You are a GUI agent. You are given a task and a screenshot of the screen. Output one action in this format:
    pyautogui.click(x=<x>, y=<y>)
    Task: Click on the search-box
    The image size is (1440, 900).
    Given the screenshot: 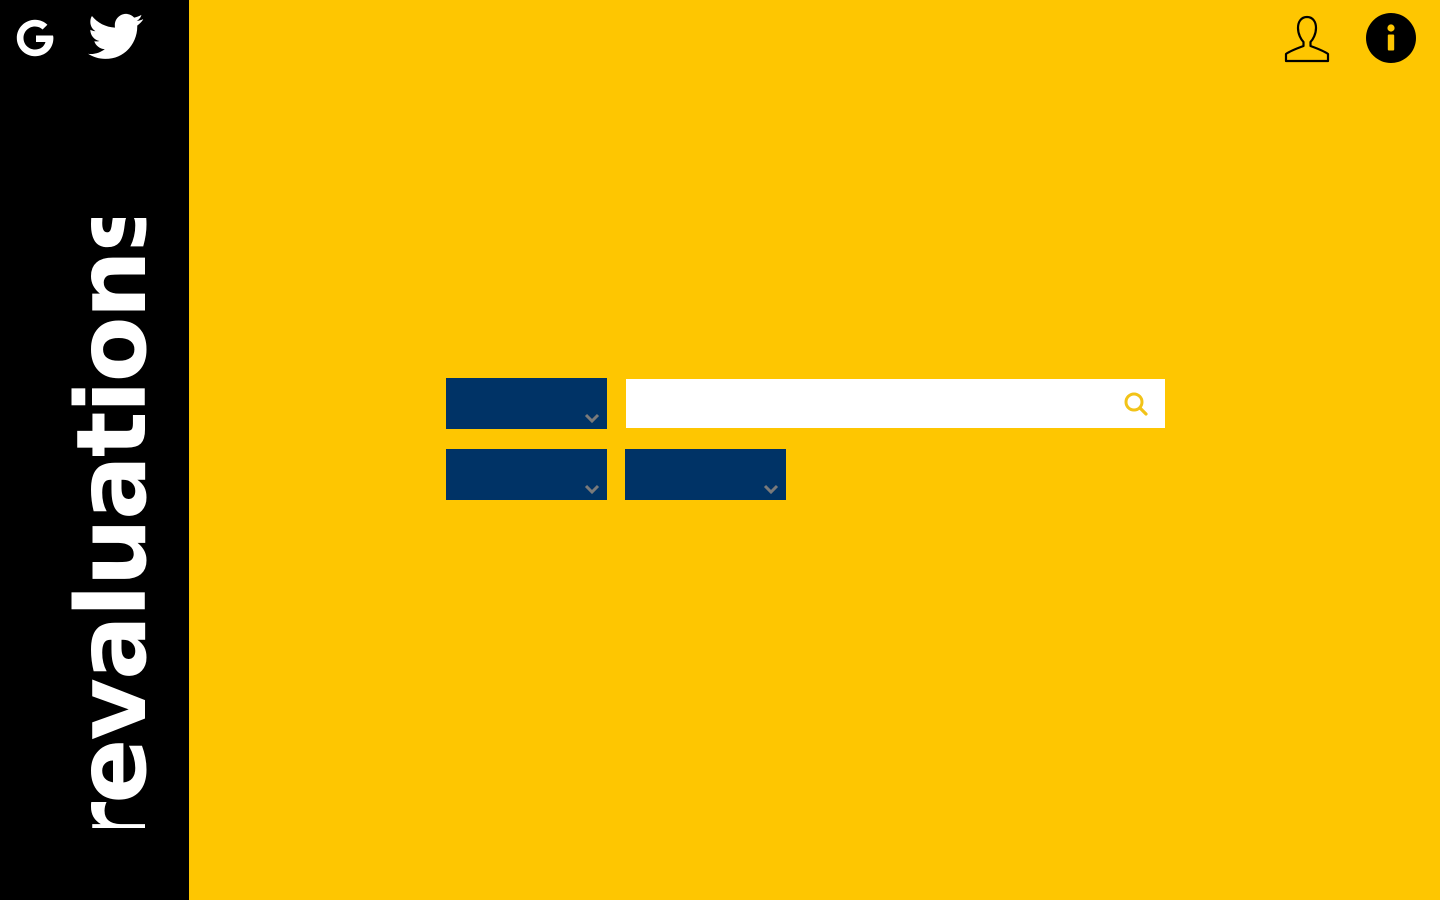 What is the action you would take?
    pyautogui.click(x=895, y=403)
    